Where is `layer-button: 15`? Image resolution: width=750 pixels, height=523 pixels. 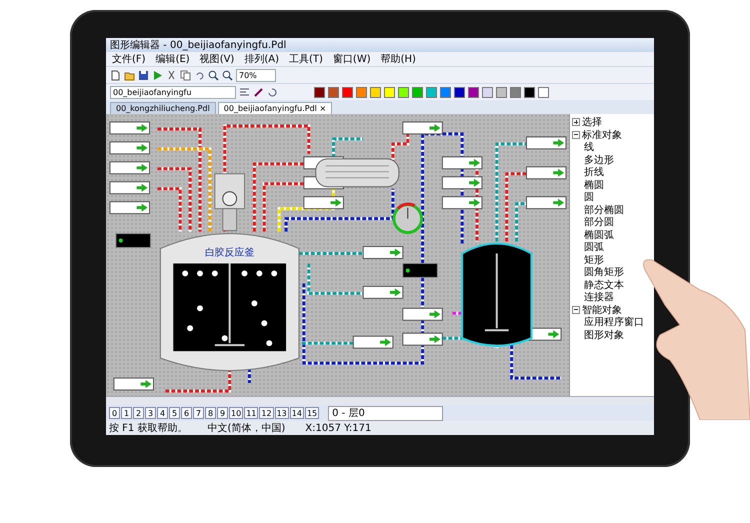 layer-button: 15 is located at coordinates (312, 413).